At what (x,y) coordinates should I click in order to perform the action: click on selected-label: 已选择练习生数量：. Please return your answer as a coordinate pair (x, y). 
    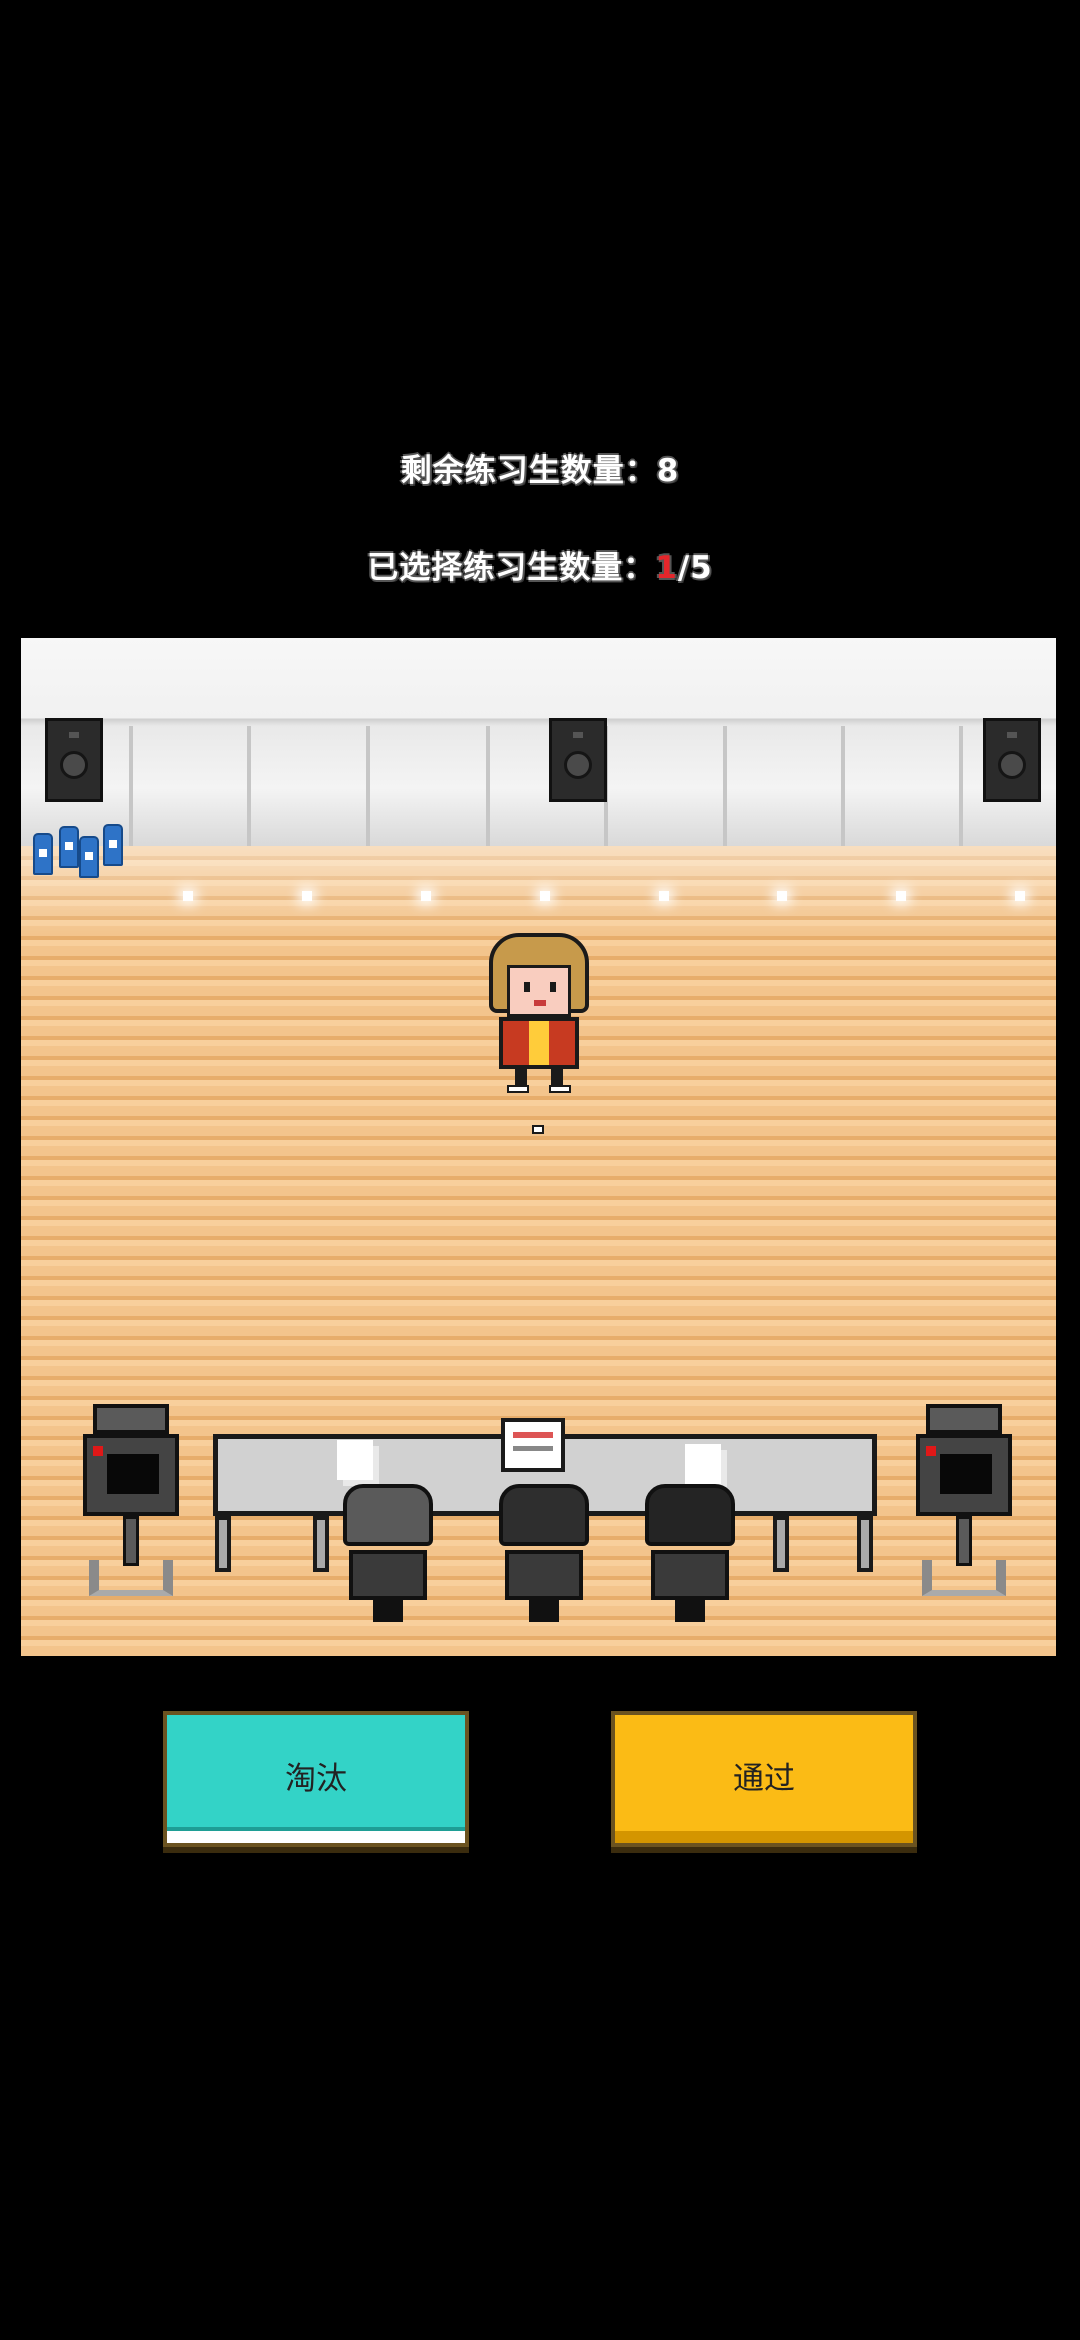
    Looking at the image, I should click on (511, 568).